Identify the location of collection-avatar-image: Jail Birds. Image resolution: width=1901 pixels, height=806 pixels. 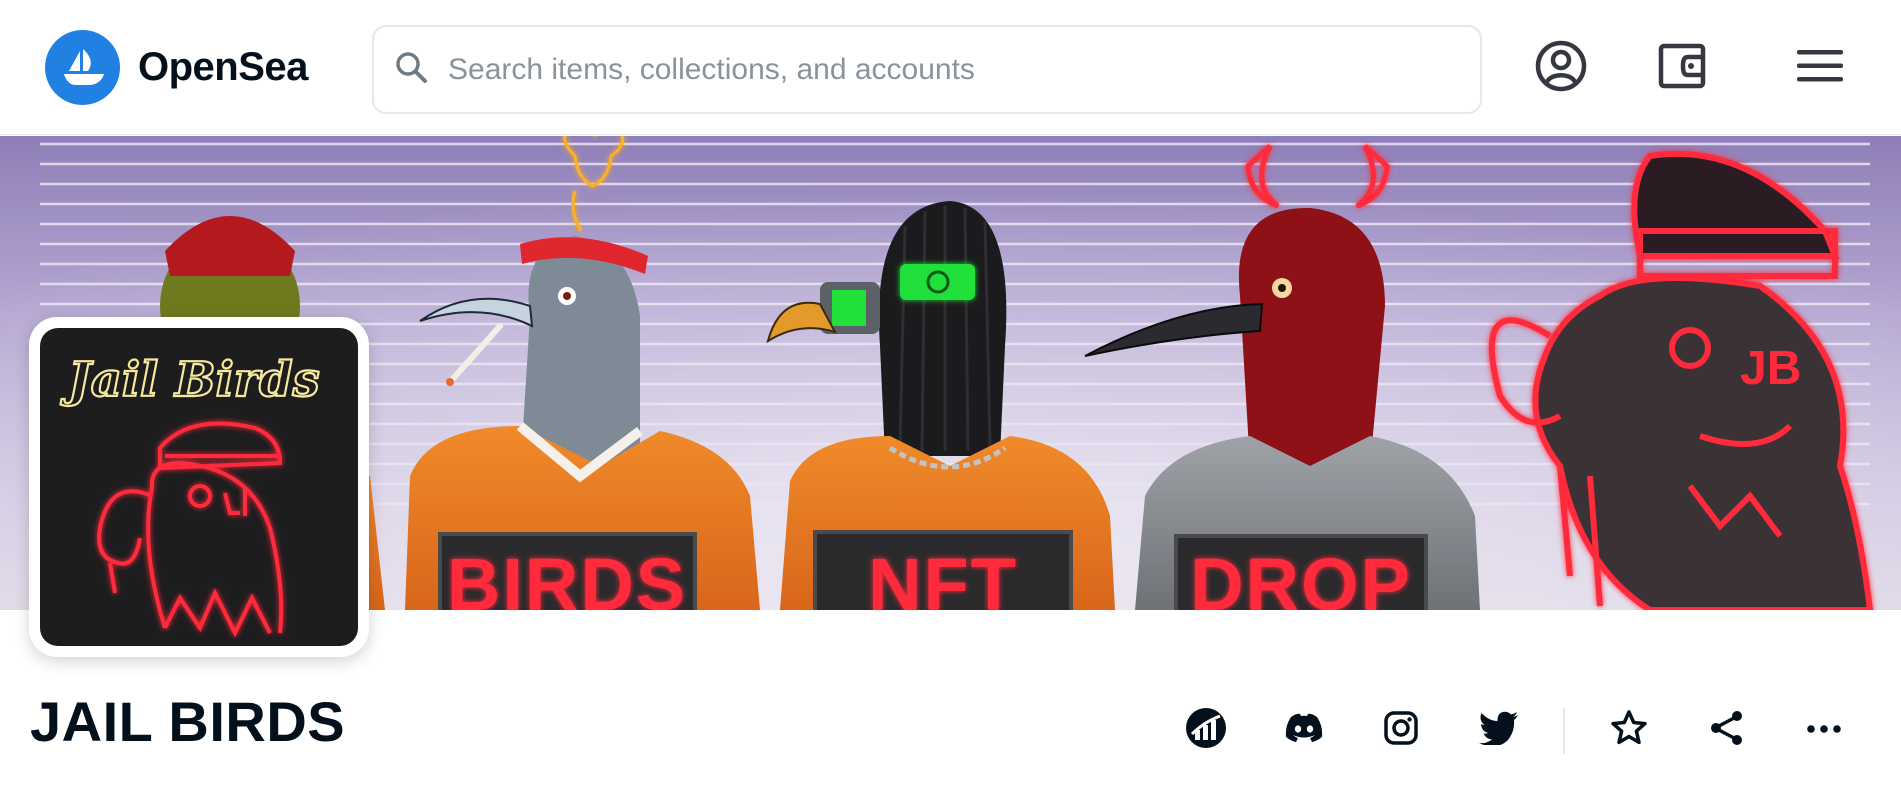
(199, 487).